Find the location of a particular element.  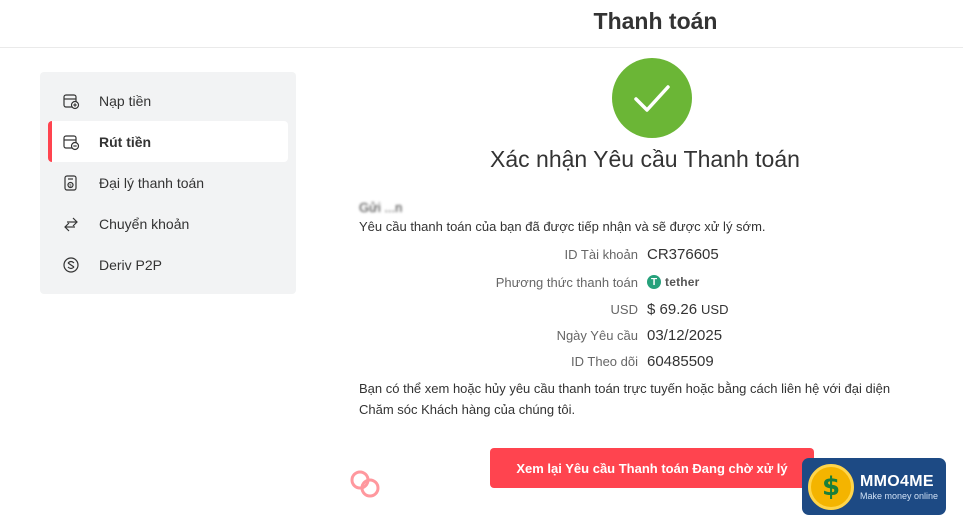

amount-value: $ 69.26 USD is located at coordinates (688, 309).